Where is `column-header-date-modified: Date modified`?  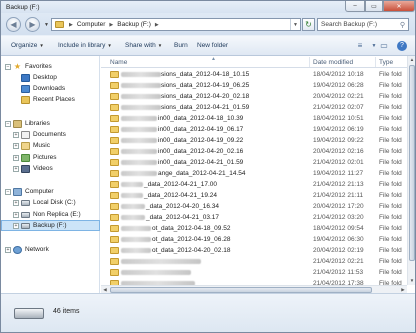
column-header-date-modified: Date modified is located at coordinates (333, 62).